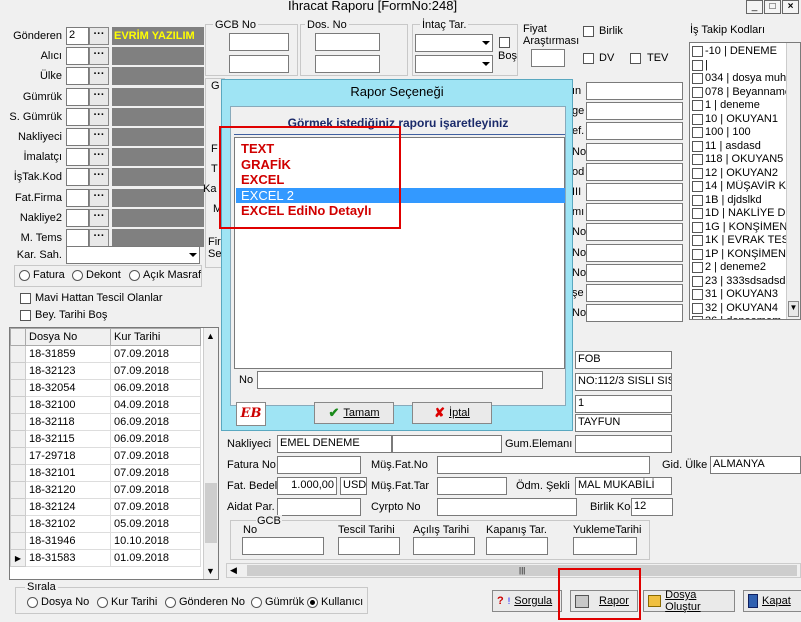  I want to click on scroll-left-icon: ◀, so click(233, 570).